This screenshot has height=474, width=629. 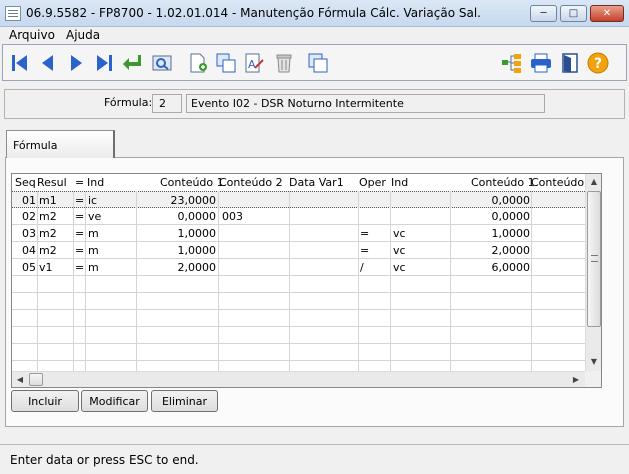 I want to click on tree-icon, so click(x=512, y=63).